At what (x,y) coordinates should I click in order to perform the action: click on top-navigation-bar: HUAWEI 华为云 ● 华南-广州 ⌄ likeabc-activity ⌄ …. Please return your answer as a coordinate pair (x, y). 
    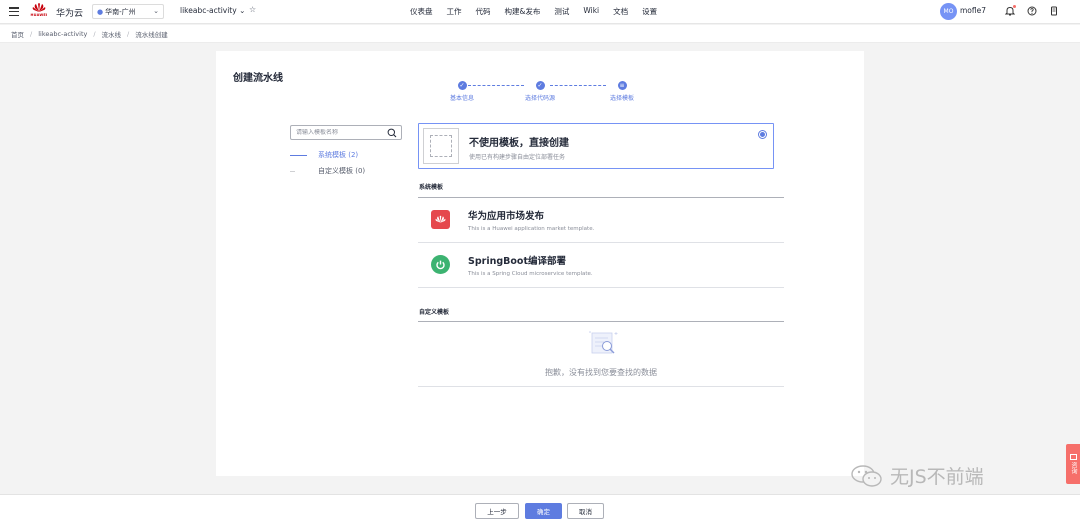
    Looking at the image, I should click on (540, 12).